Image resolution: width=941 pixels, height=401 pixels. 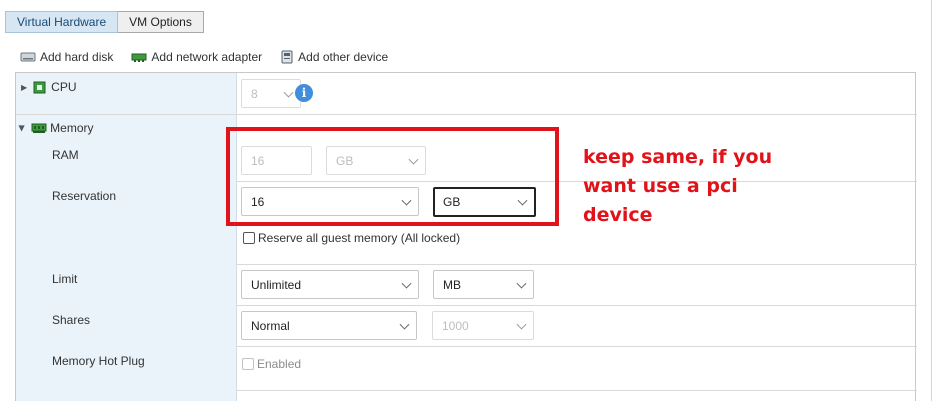 I want to click on add-hard-disk-button: Add hard disk, so click(x=66, y=57).